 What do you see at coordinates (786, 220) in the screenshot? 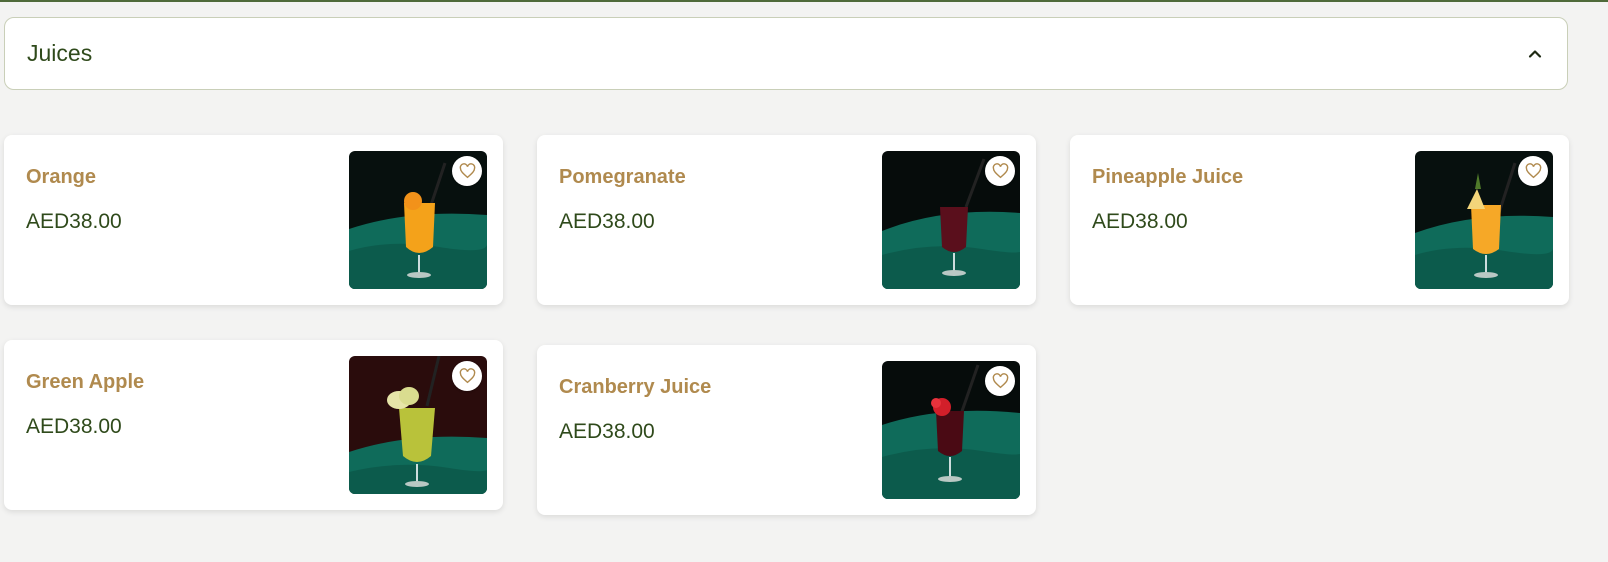
I see `product-card-pomegranate: Pomegranate AED38.00` at bounding box center [786, 220].